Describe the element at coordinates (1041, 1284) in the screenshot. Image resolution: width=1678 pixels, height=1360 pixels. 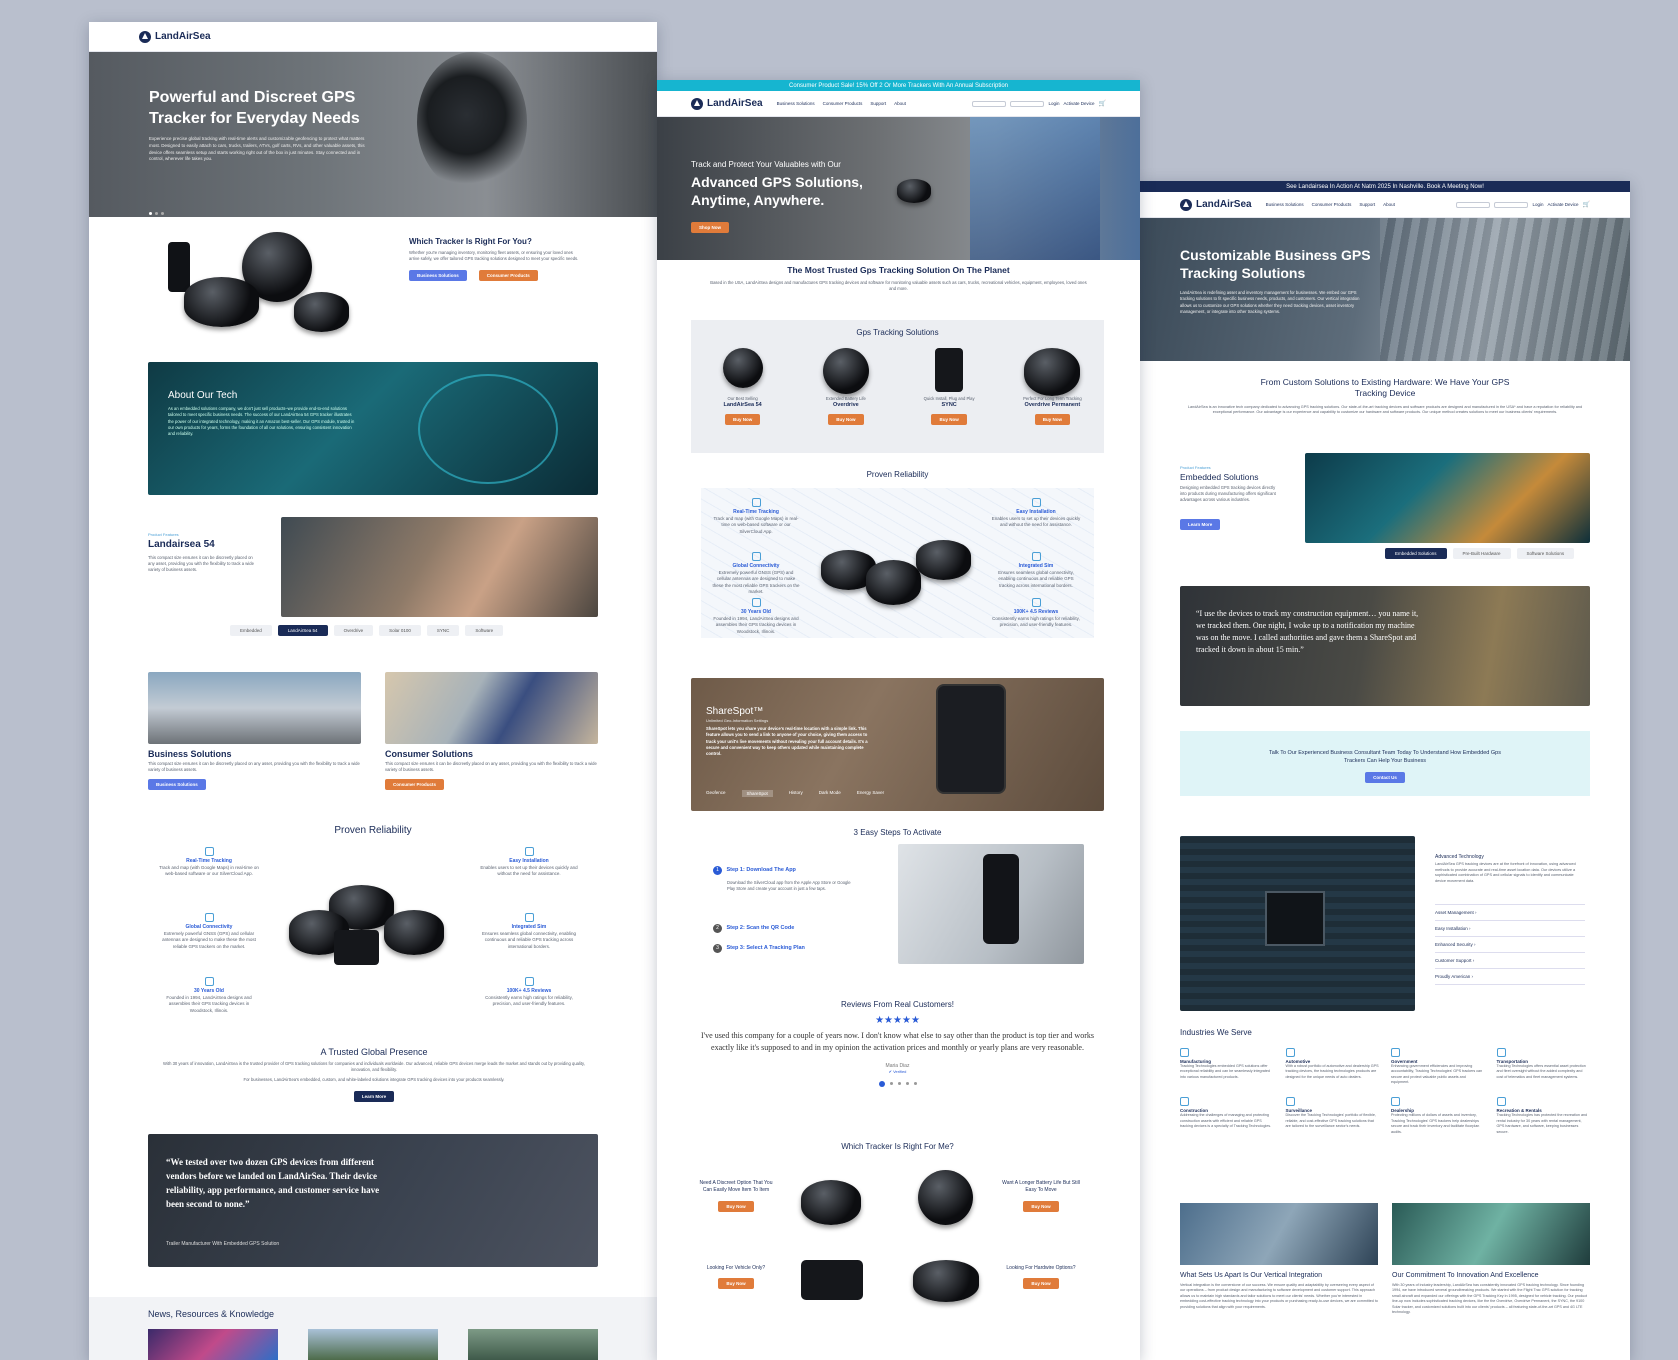
I see `hardwire-buy-button: Buy Now` at that location.